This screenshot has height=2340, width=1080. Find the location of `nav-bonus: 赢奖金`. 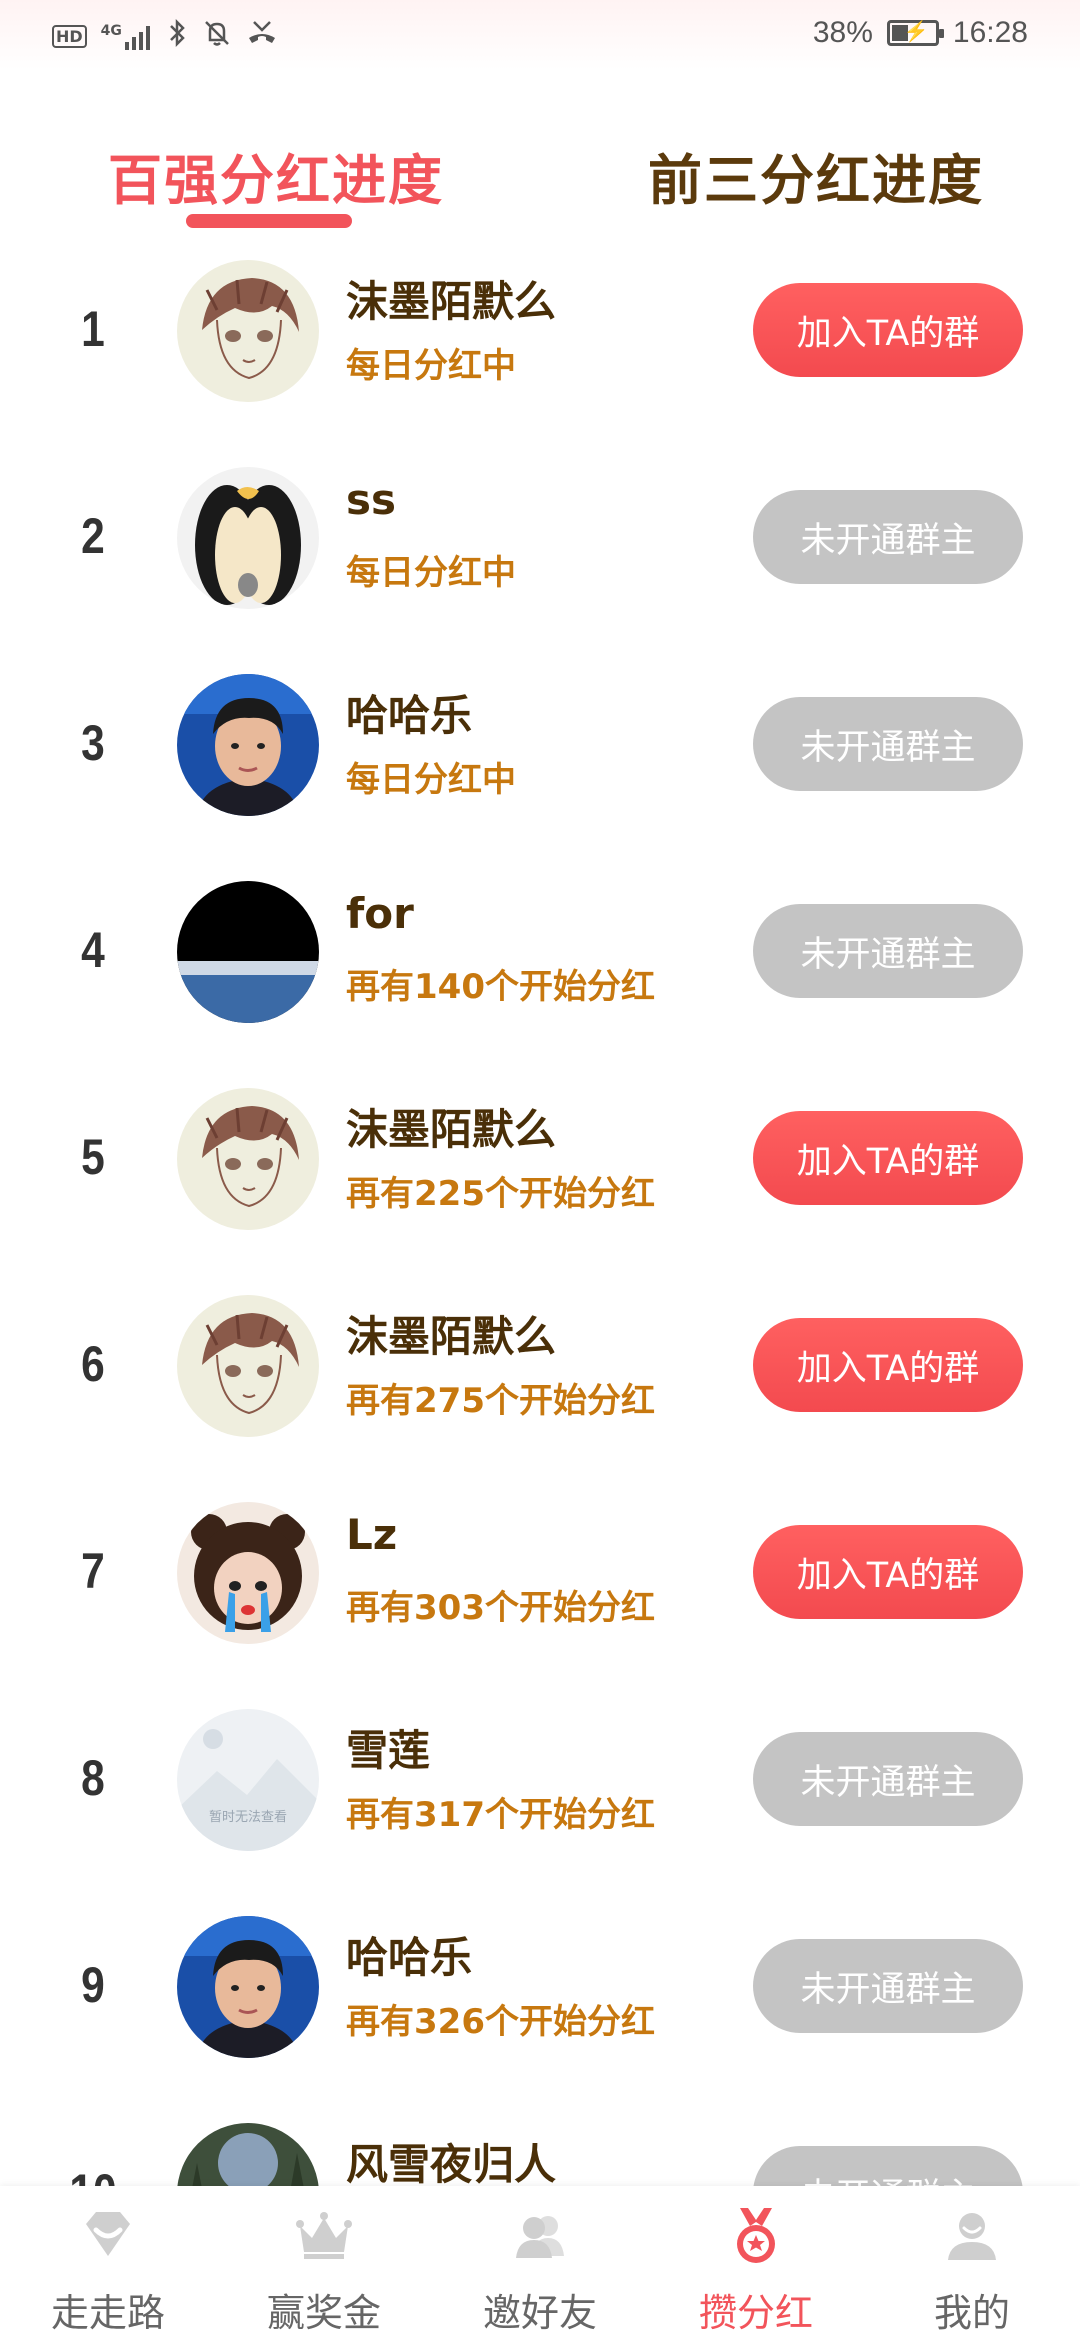

nav-bonus: 赢奖金 is located at coordinates (324, 2263).